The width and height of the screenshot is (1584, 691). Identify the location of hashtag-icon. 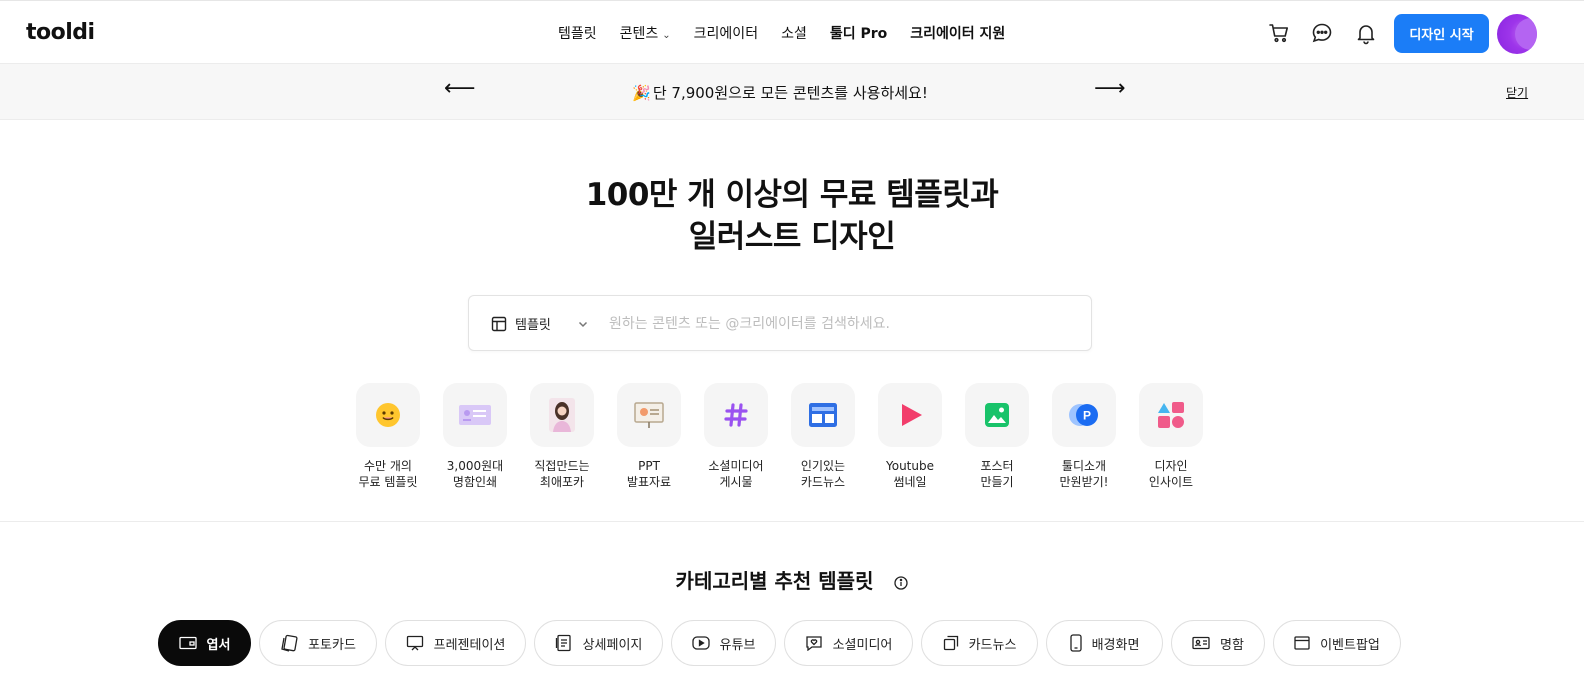
(736, 415).